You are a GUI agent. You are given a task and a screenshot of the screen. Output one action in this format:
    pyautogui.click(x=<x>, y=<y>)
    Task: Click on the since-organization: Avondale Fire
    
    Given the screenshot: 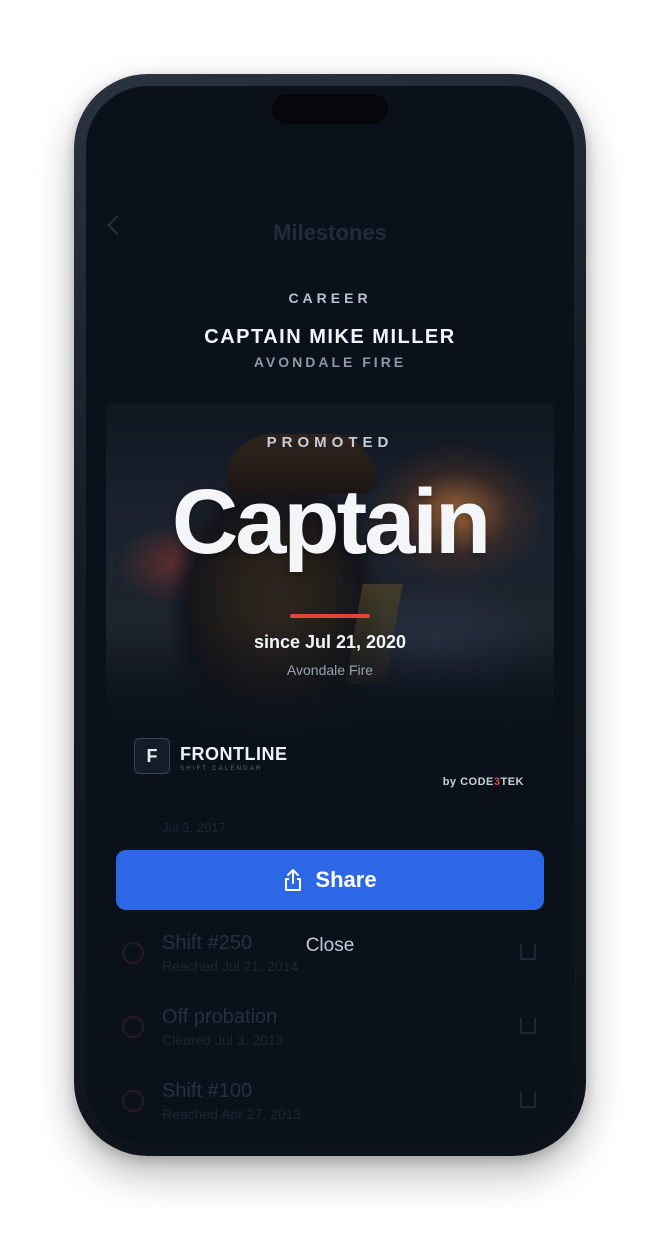 What is the action you would take?
    pyautogui.click(x=330, y=670)
    